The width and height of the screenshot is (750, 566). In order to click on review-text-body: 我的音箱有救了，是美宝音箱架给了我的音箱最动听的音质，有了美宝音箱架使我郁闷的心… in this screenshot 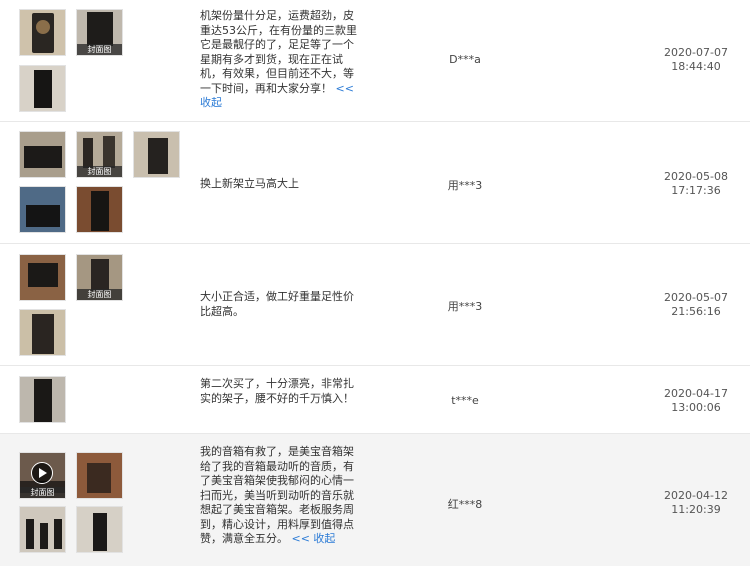, I will do `click(277, 495)`.